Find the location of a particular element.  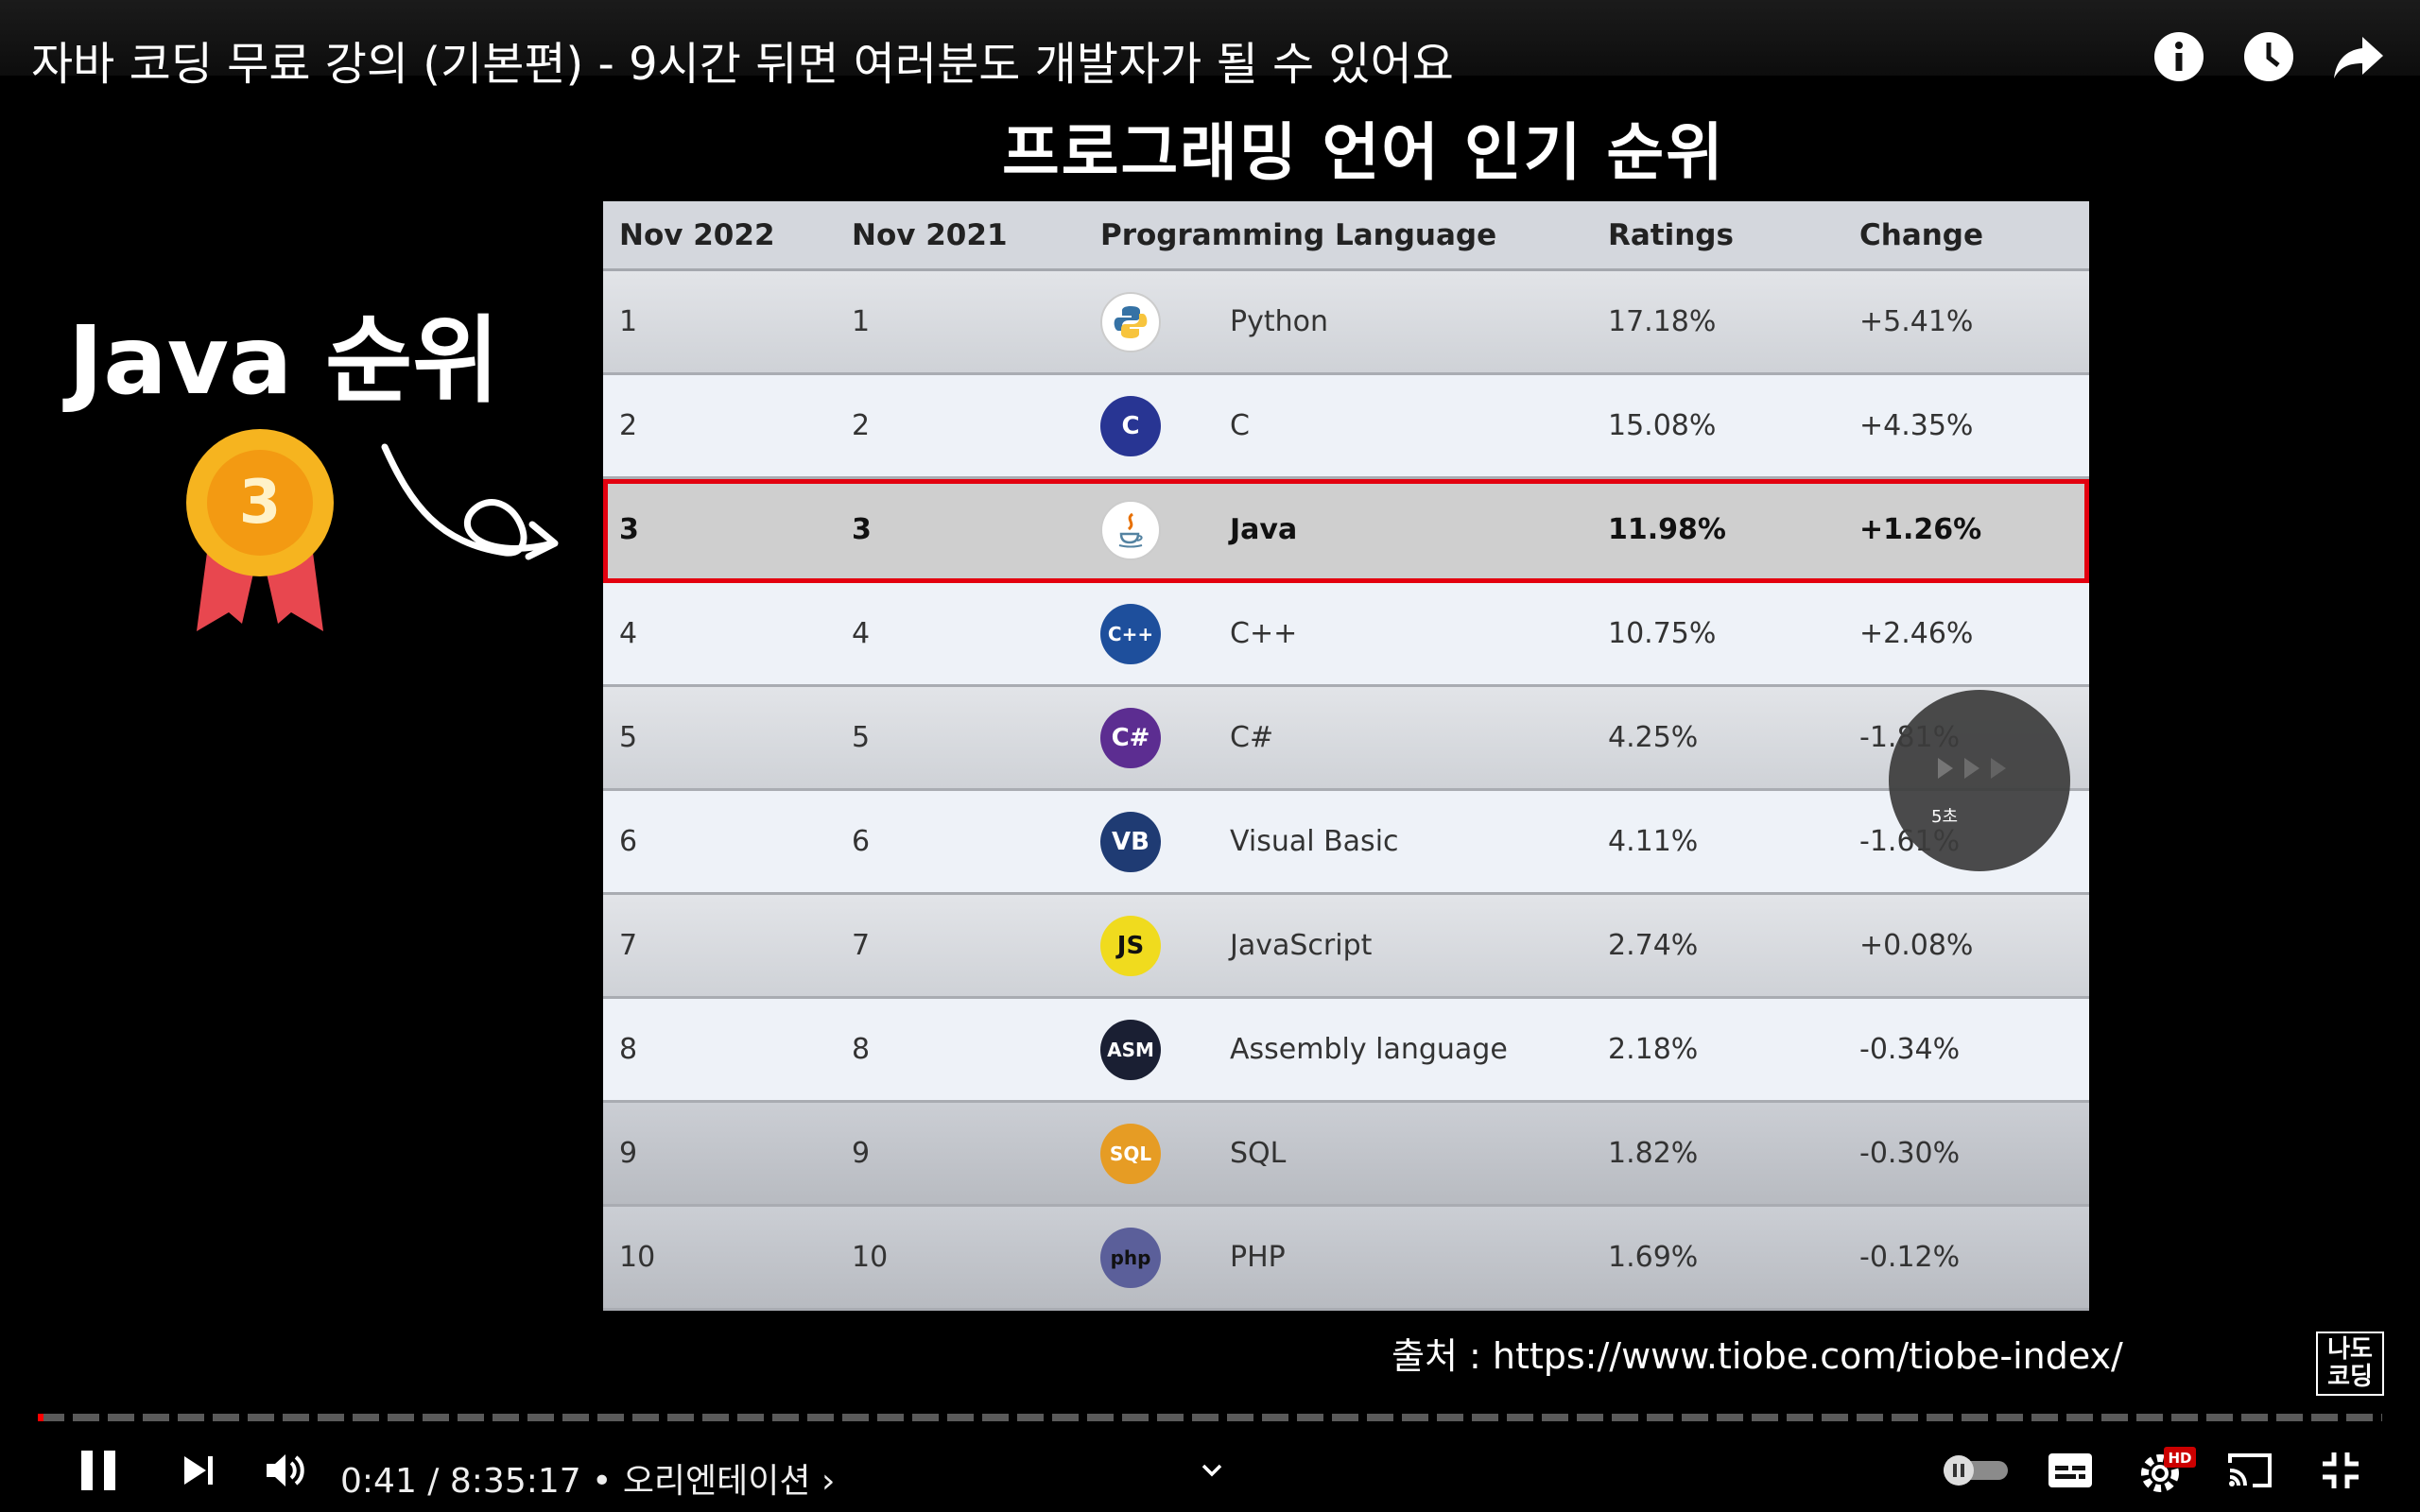

player-controls: 0:41 / 8:35:17 • 오리엔테이션 › HD is located at coordinates (1210, 1470).